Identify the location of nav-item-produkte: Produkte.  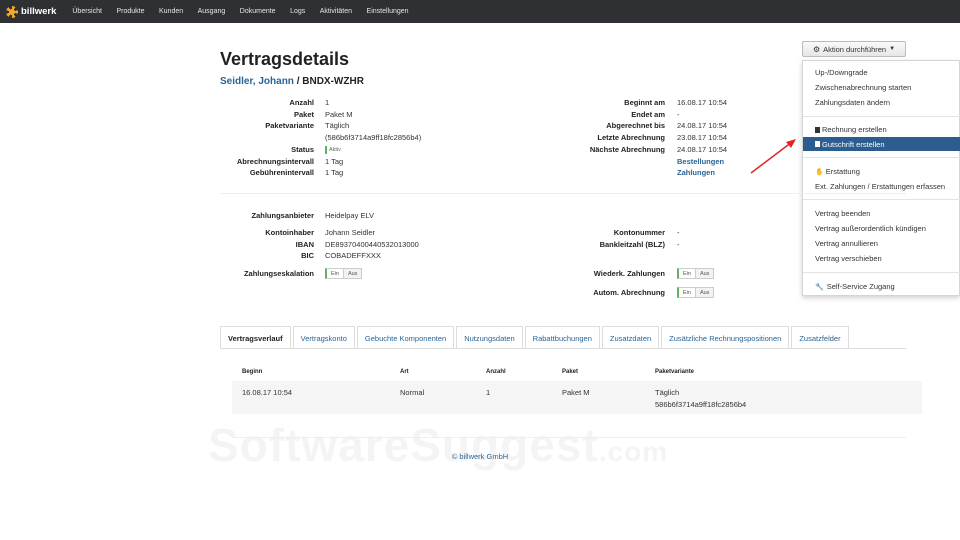
(130, 11).